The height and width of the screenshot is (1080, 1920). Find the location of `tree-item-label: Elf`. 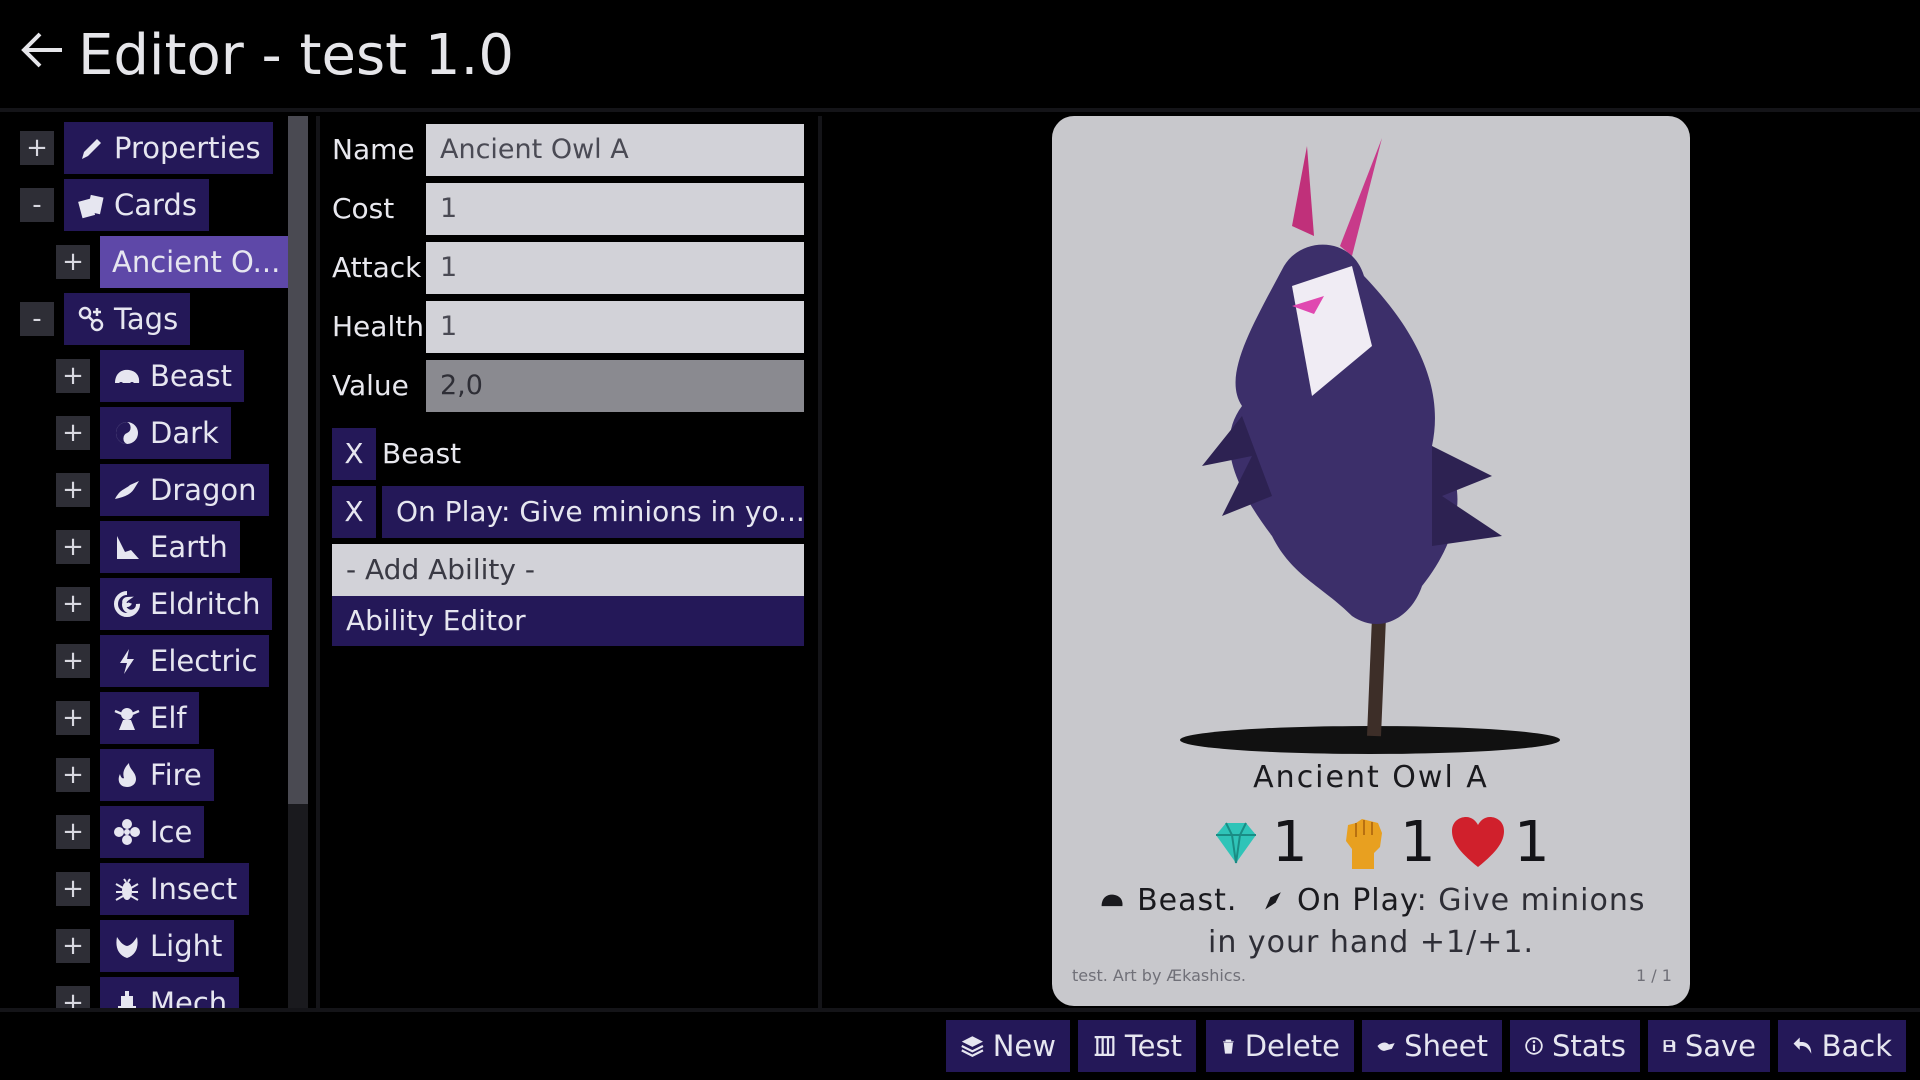

tree-item-label: Elf is located at coordinates (168, 718).